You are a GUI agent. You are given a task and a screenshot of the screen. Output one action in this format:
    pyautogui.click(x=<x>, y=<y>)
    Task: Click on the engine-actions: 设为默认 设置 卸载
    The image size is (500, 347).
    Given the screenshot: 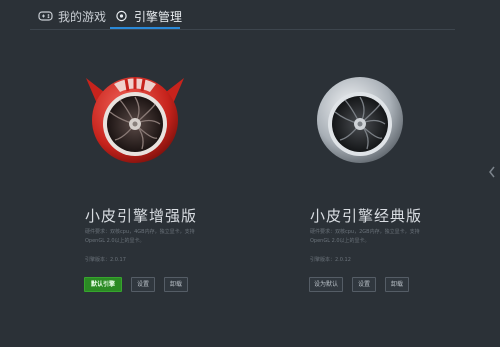 What is the action you would take?
    pyautogui.click(x=359, y=284)
    